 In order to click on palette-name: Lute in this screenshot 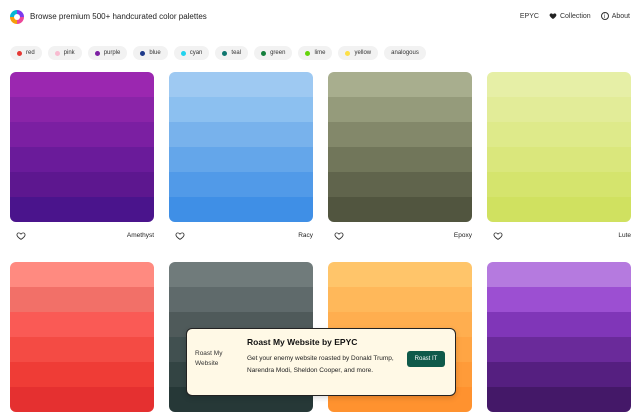, I will do `click(624, 235)`.